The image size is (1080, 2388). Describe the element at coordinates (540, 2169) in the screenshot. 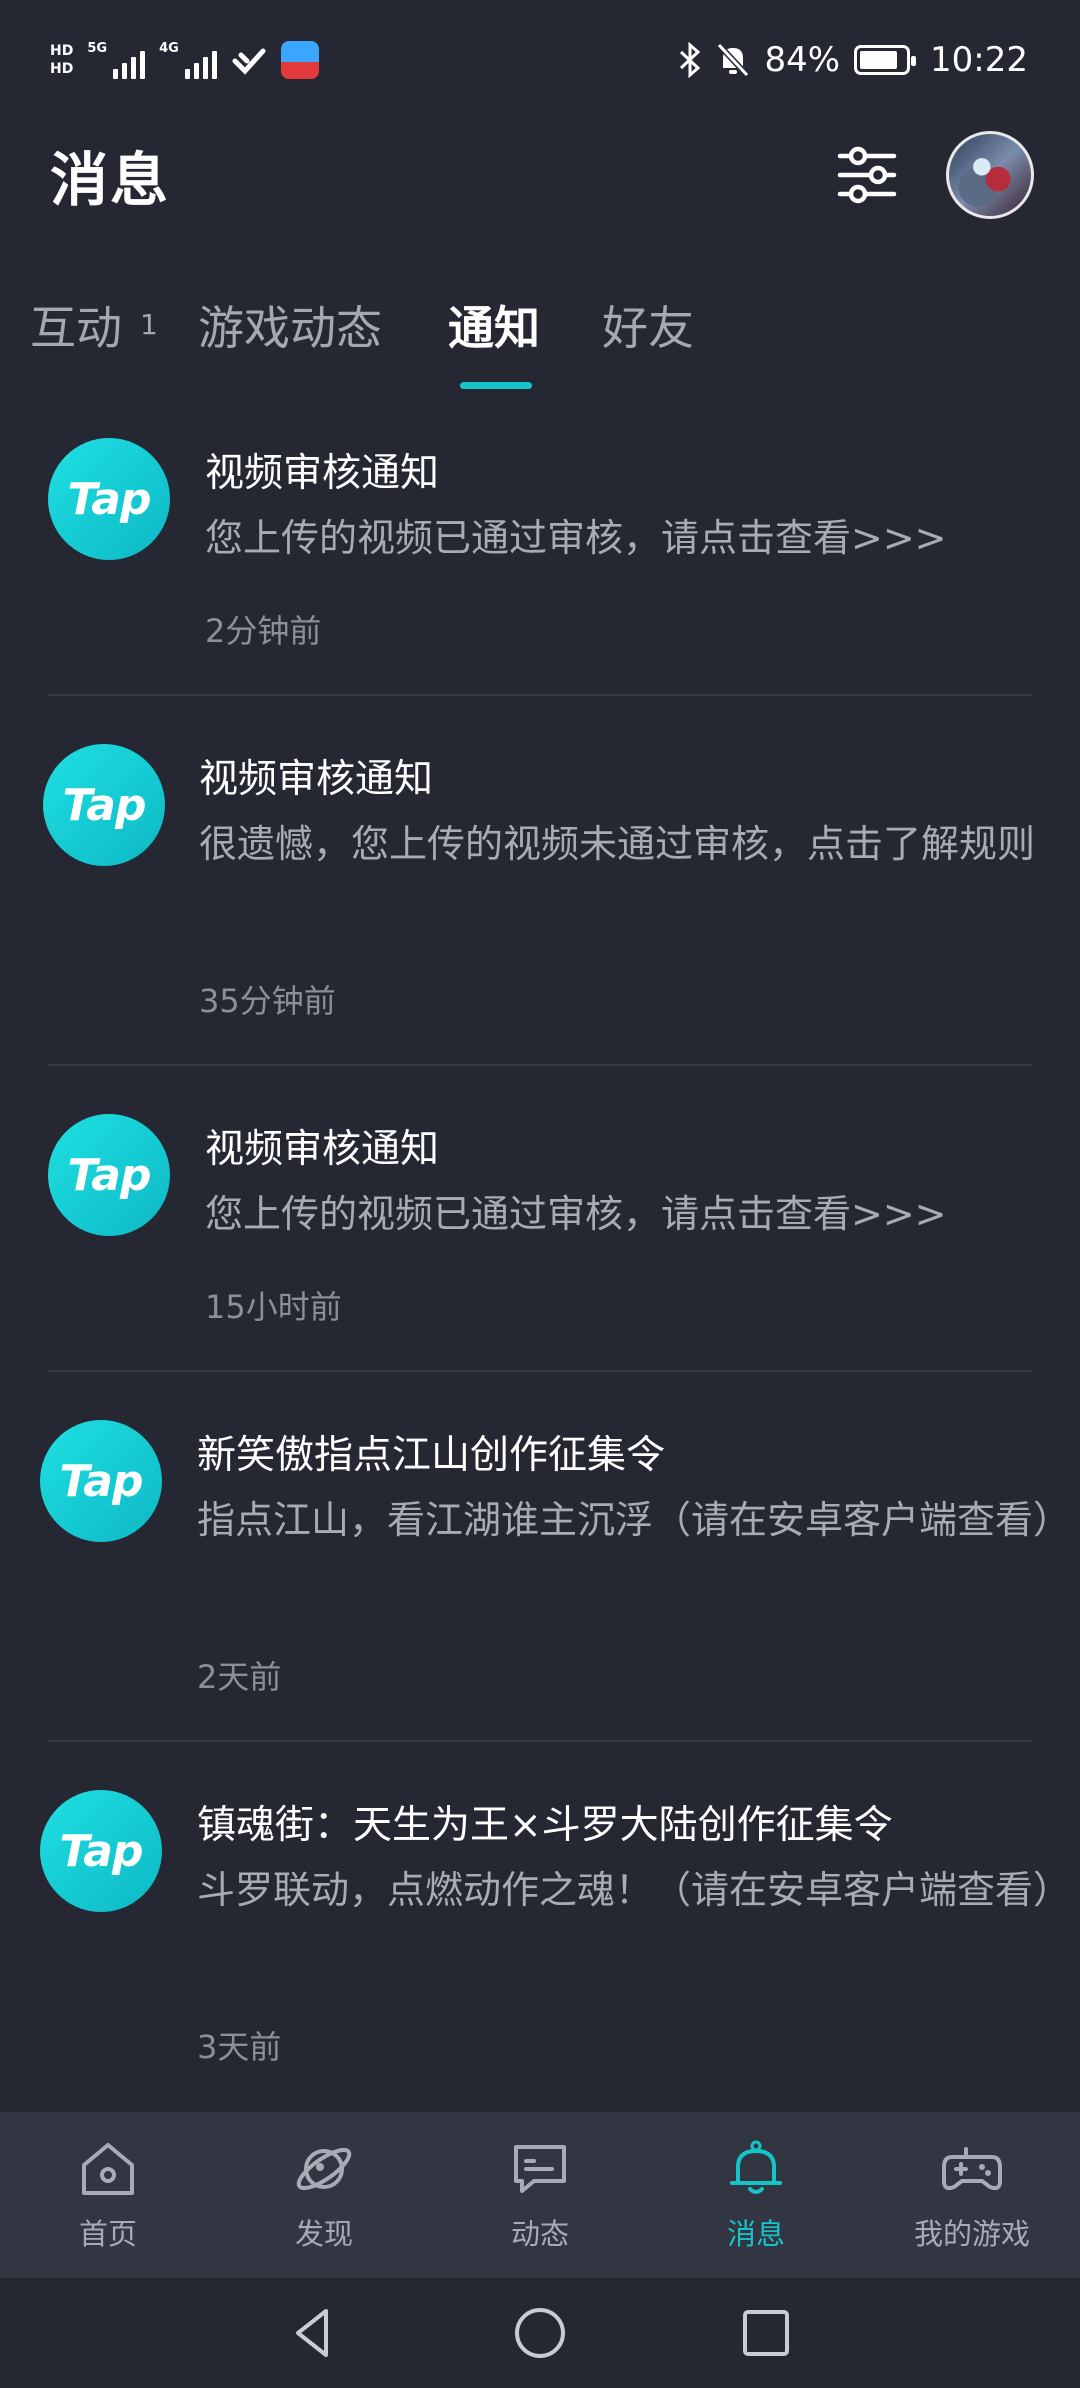

I see `chat-icon` at that location.